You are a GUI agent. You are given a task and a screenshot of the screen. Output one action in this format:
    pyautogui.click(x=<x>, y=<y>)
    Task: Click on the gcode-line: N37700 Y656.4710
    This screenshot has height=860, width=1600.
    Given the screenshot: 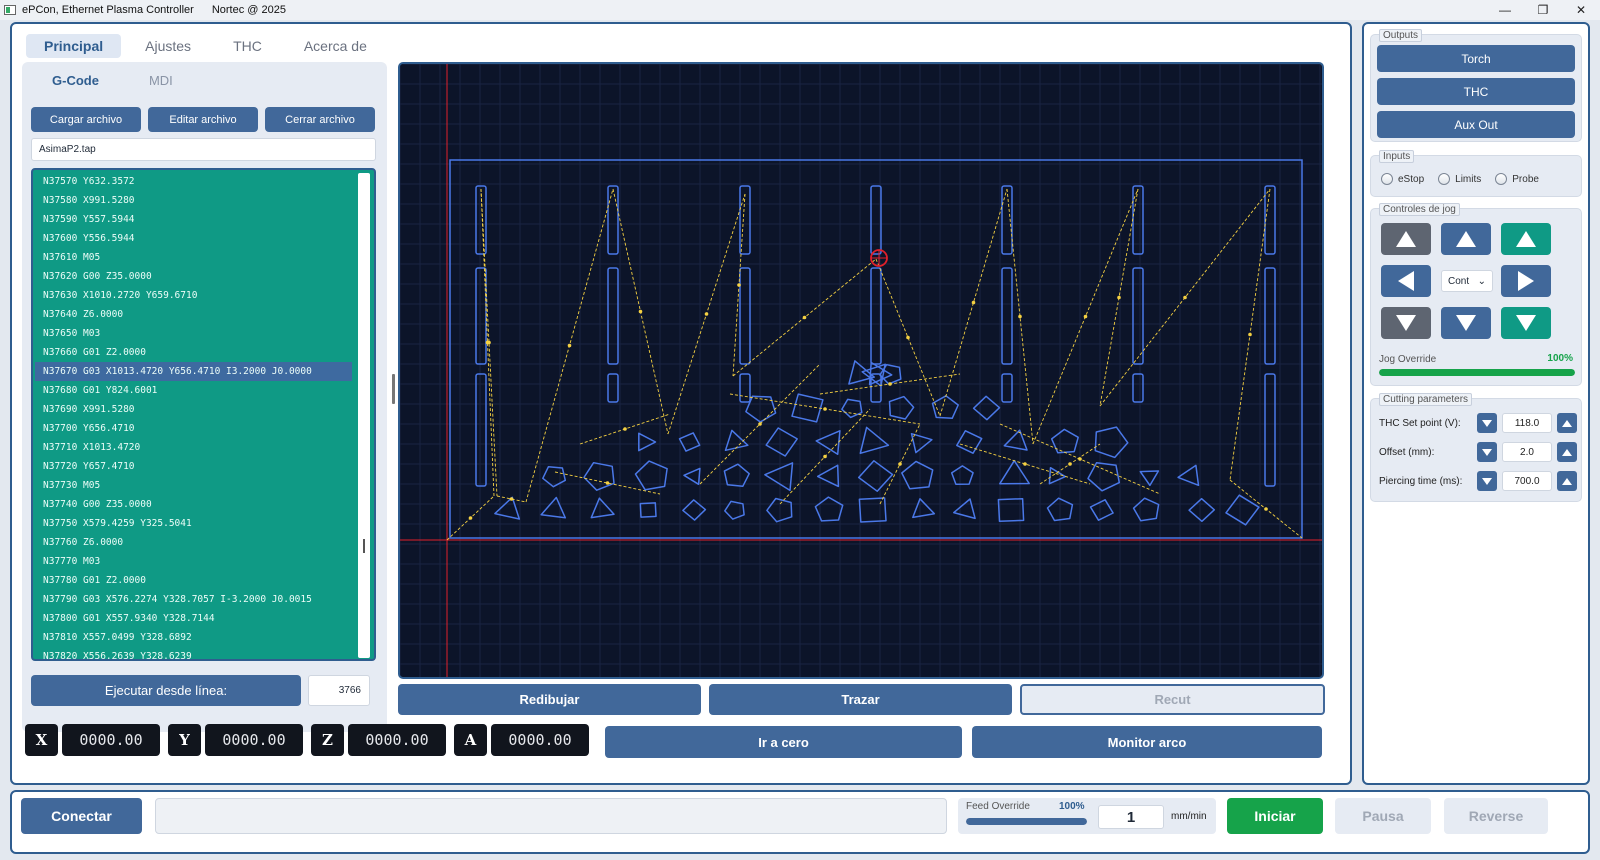 What is the action you would take?
    pyautogui.click(x=193, y=428)
    